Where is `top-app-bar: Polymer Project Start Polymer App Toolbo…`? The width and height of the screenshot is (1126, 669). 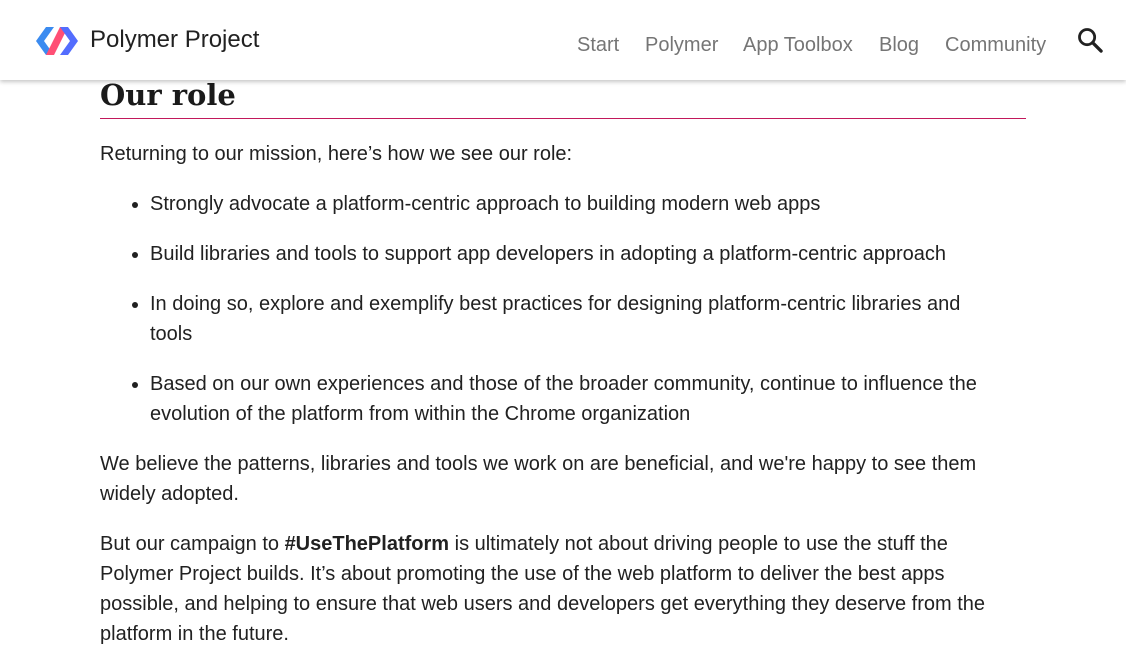 top-app-bar: Polymer Project Start Polymer App Toolbo… is located at coordinates (563, 40).